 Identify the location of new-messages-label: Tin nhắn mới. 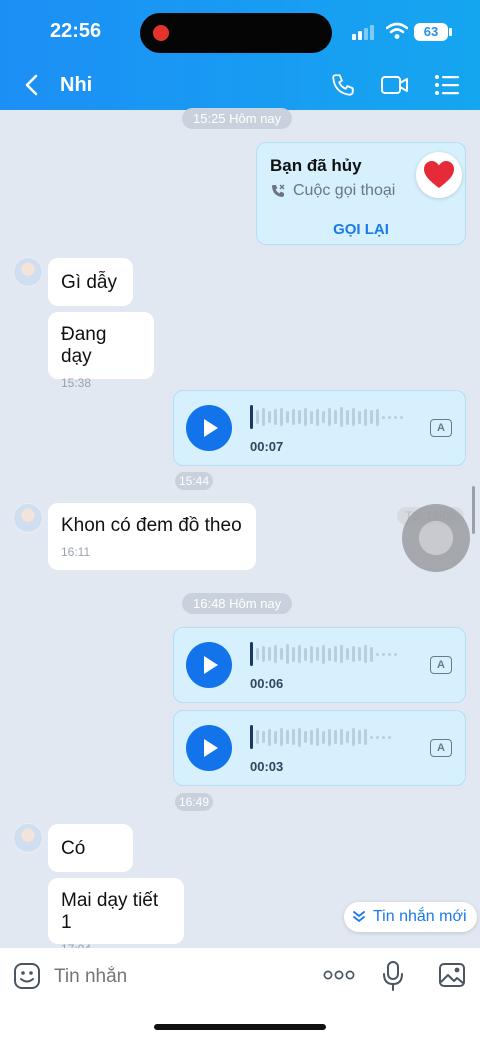
(420, 916).